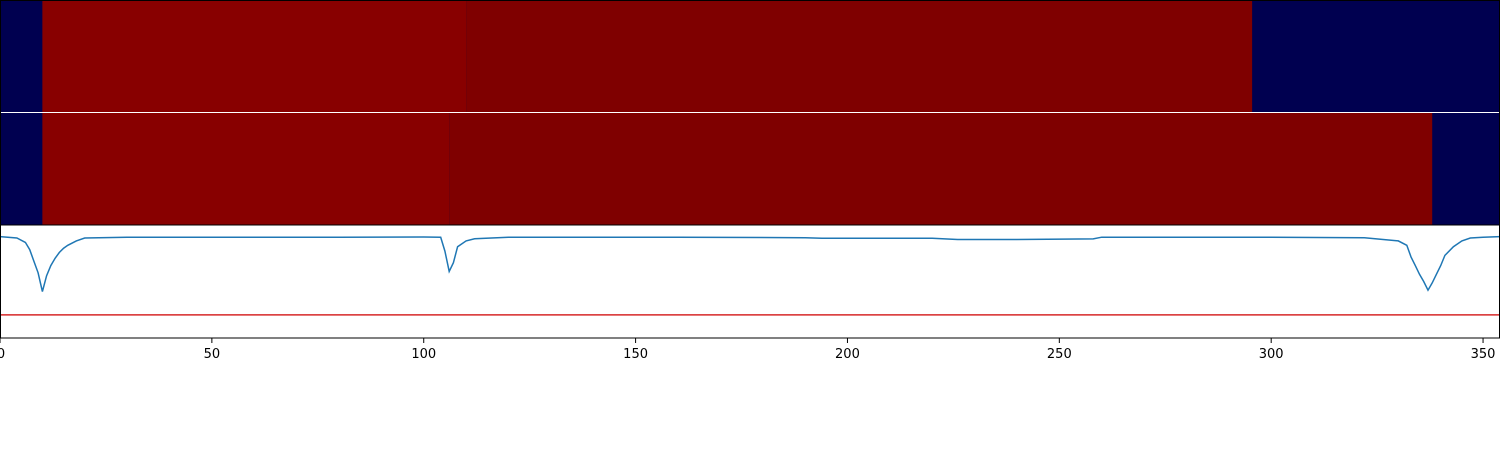  I want to click on x-tick-label-300: 300, so click(1271, 354).